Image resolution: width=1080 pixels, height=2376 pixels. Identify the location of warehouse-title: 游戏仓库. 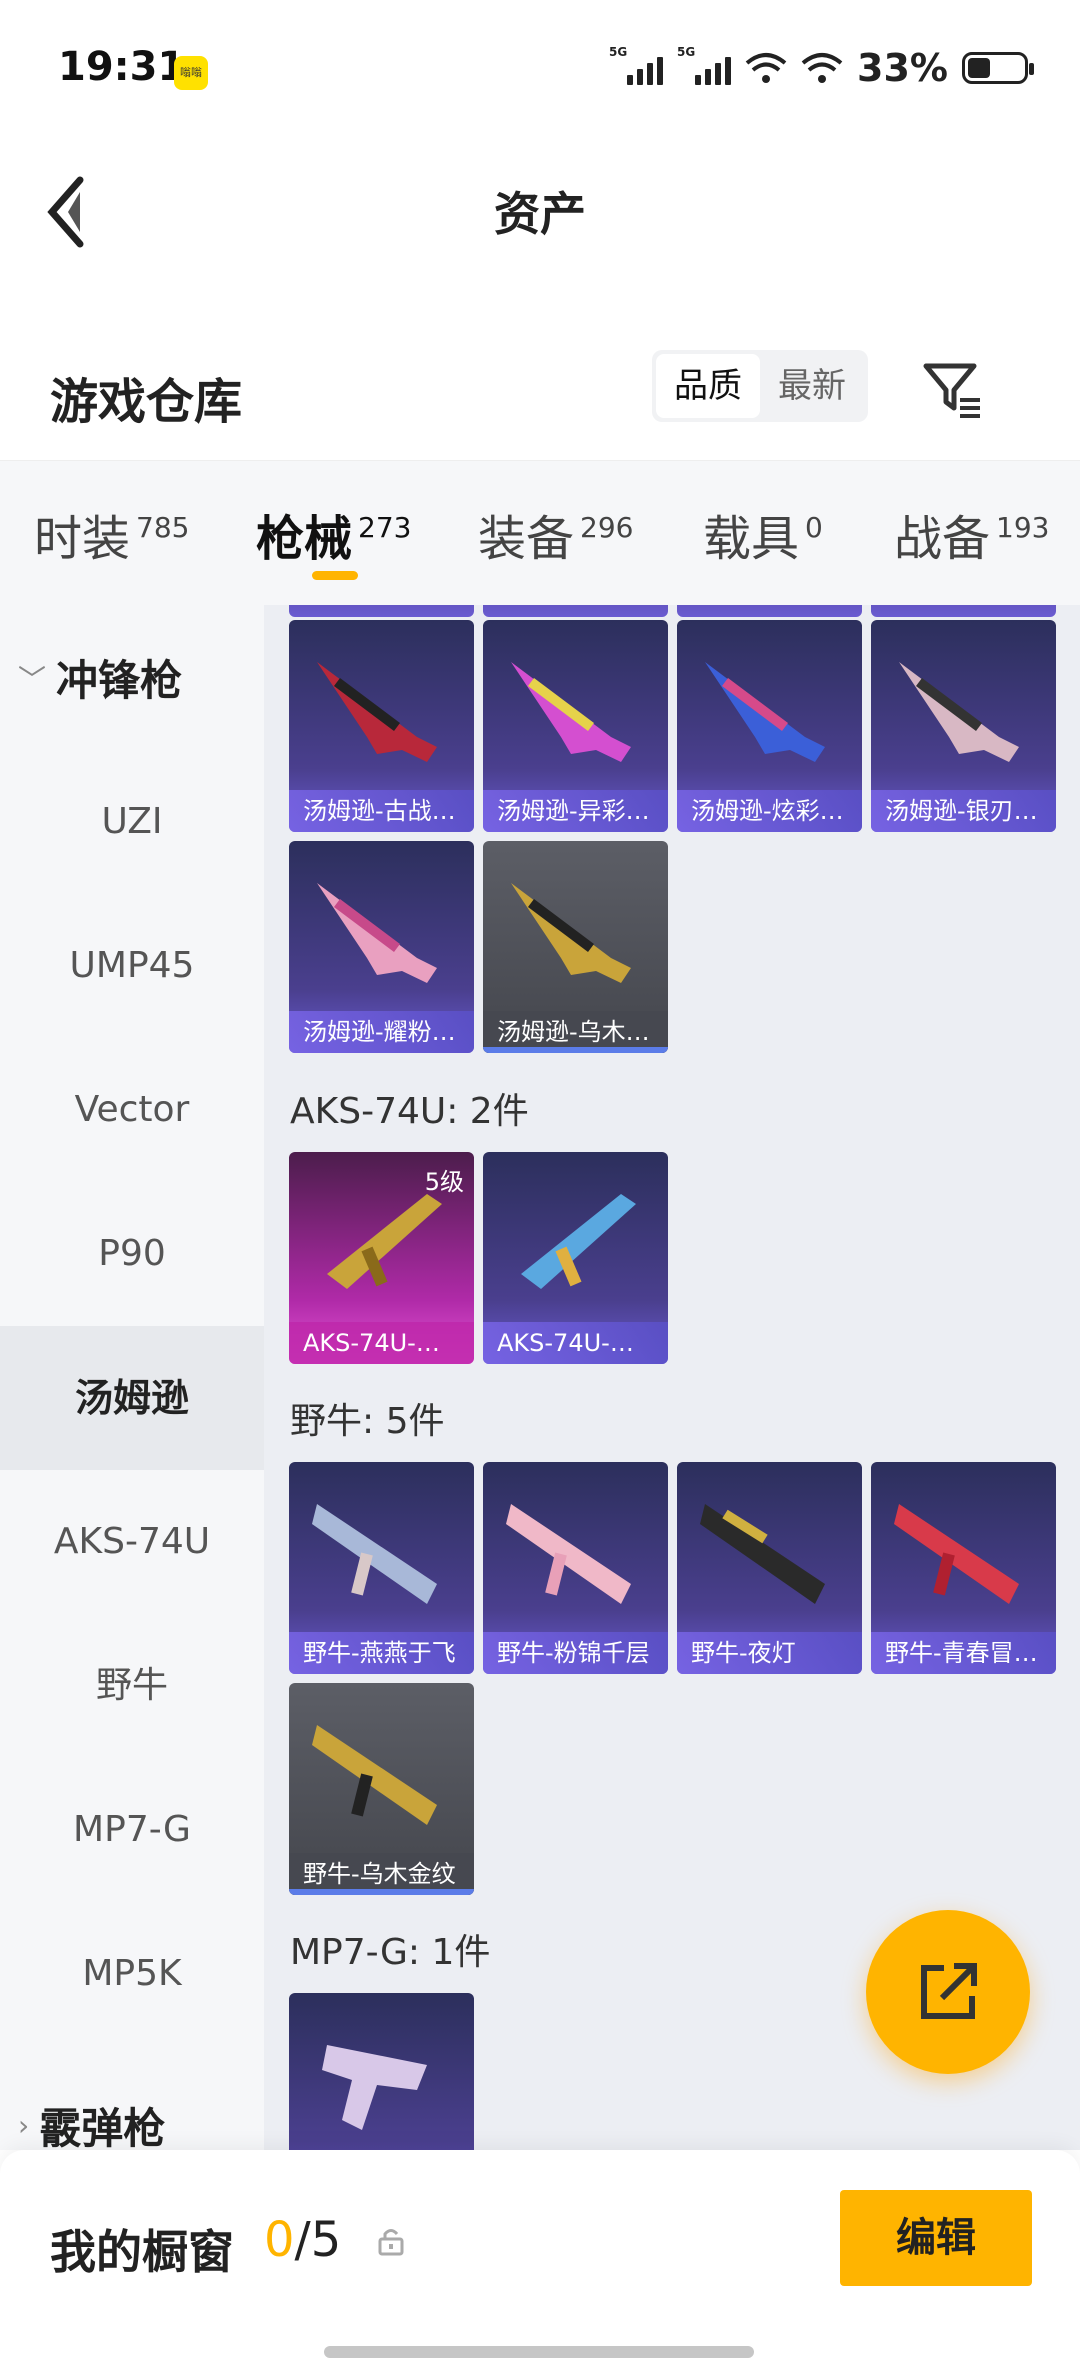
(146, 402).